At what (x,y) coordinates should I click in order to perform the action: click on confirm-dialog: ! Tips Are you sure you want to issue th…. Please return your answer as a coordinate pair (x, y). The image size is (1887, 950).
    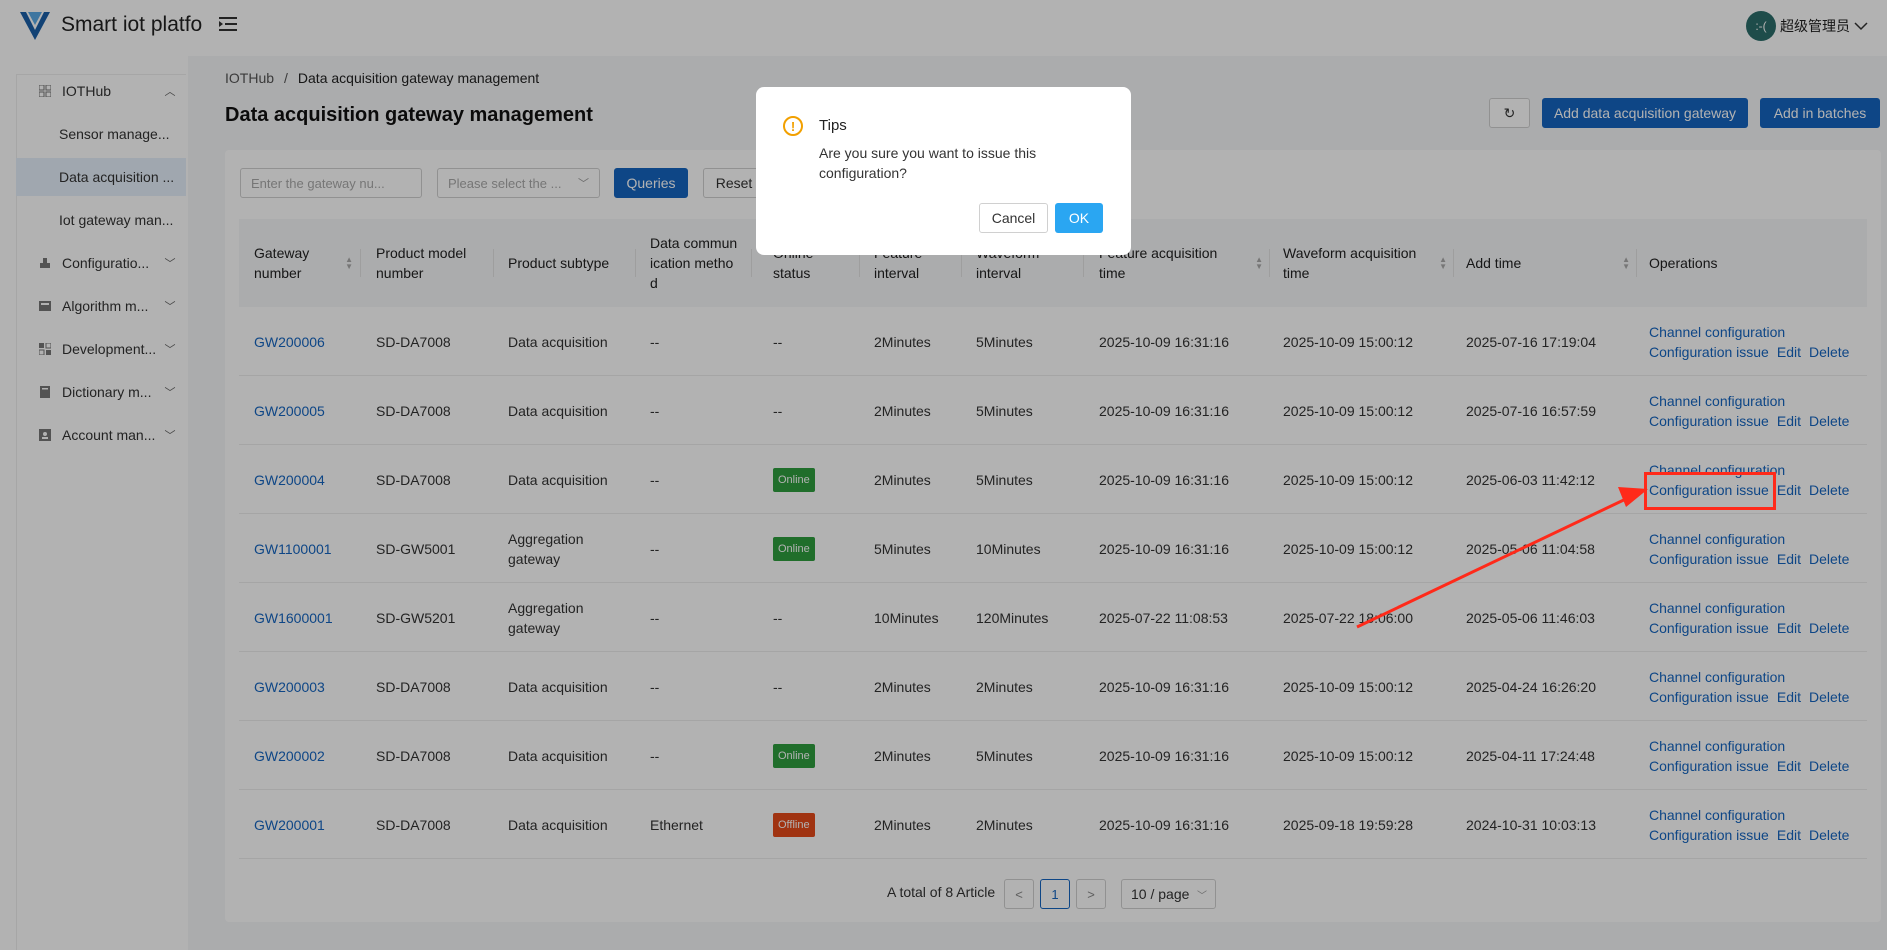
    Looking at the image, I should click on (943, 171).